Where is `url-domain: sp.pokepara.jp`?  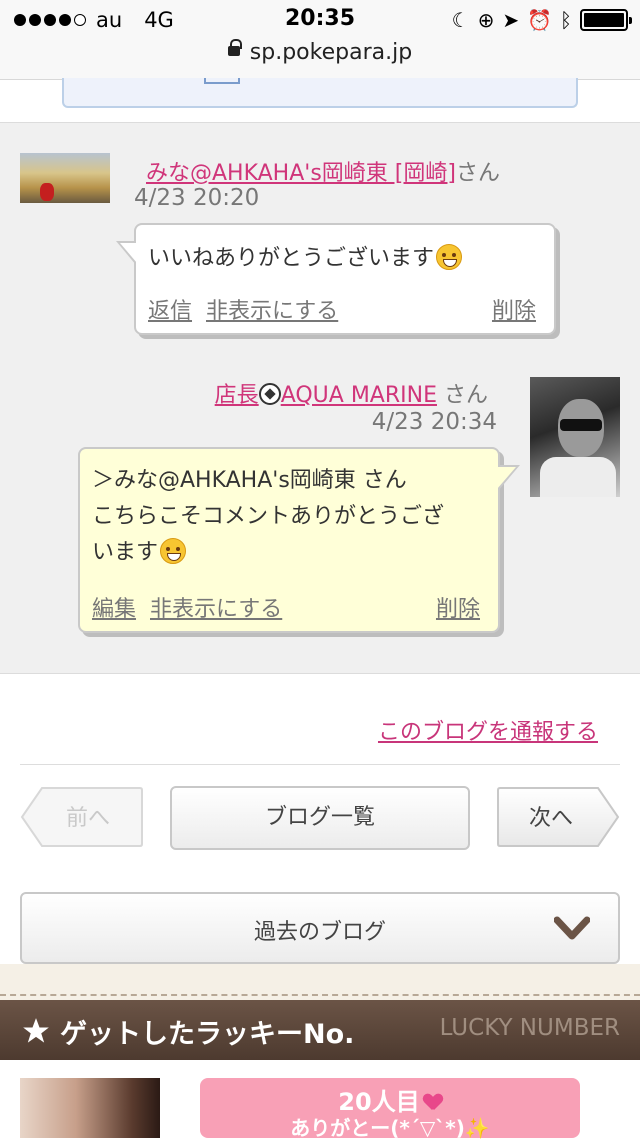
url-domain: sp.pokepara.jp is located at coordinates (331, 52).